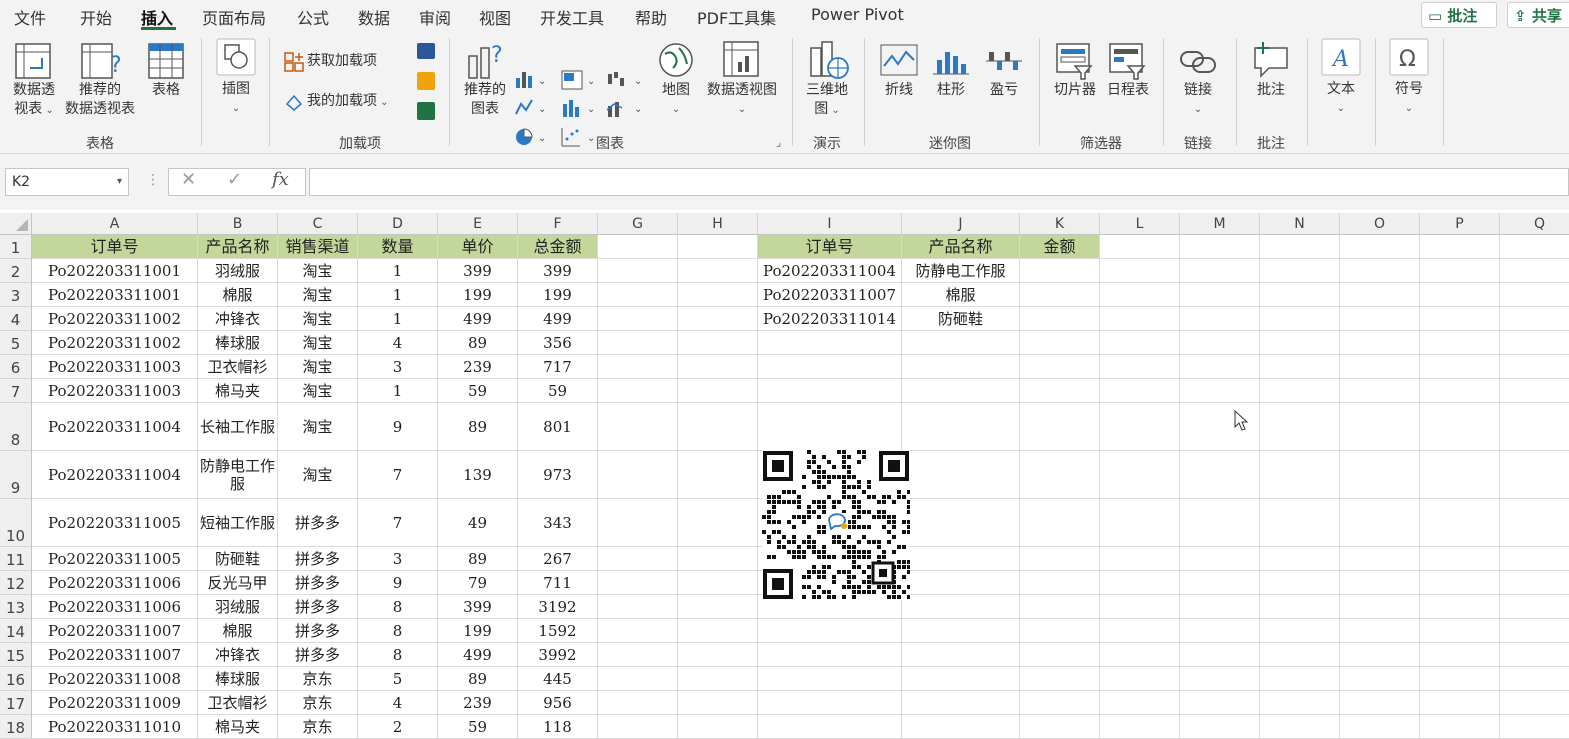 The height and width of the screenshot is (739, 1569). Describe the element at coordinates (638, 367) in the screenshot. I see `cell-g6` at that location.